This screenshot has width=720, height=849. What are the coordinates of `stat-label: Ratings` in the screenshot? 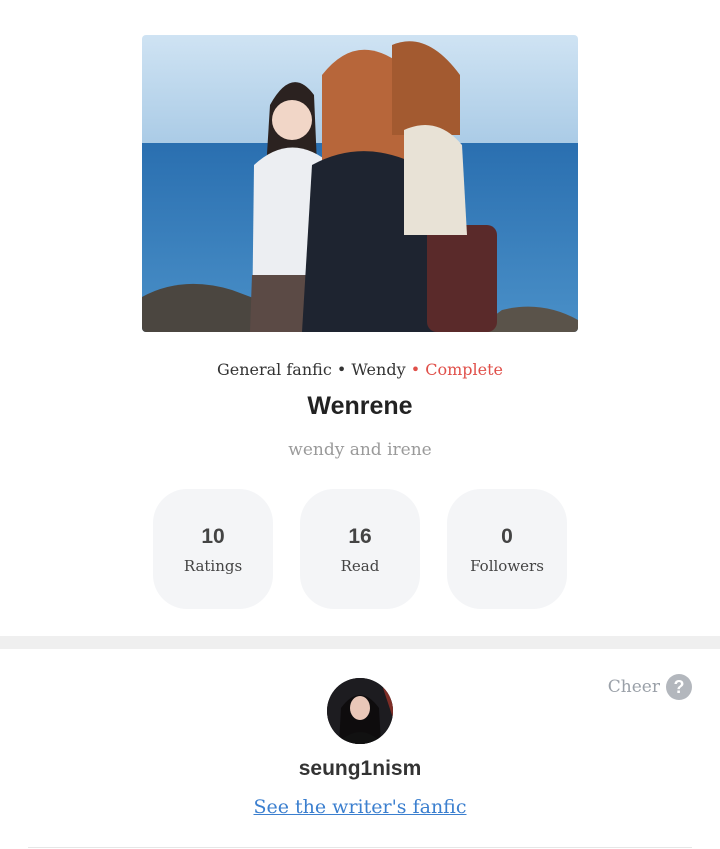 It's located at (213, 566).